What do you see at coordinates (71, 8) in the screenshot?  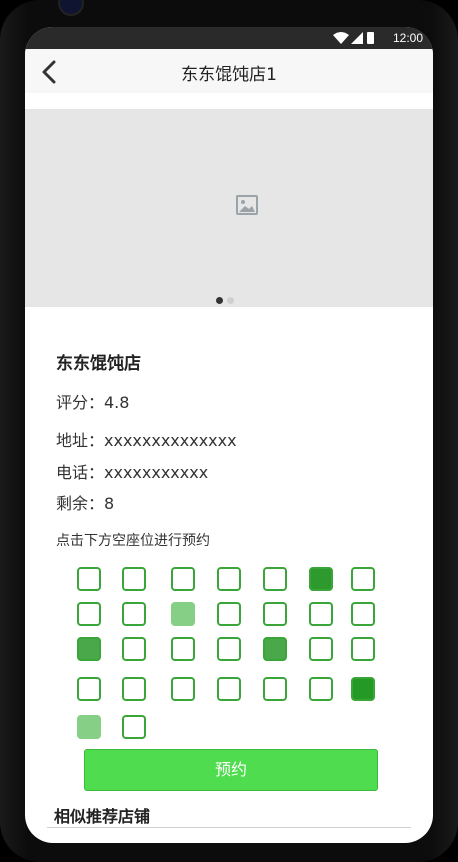 I see `front-camera` at bounding box center [71, 8].